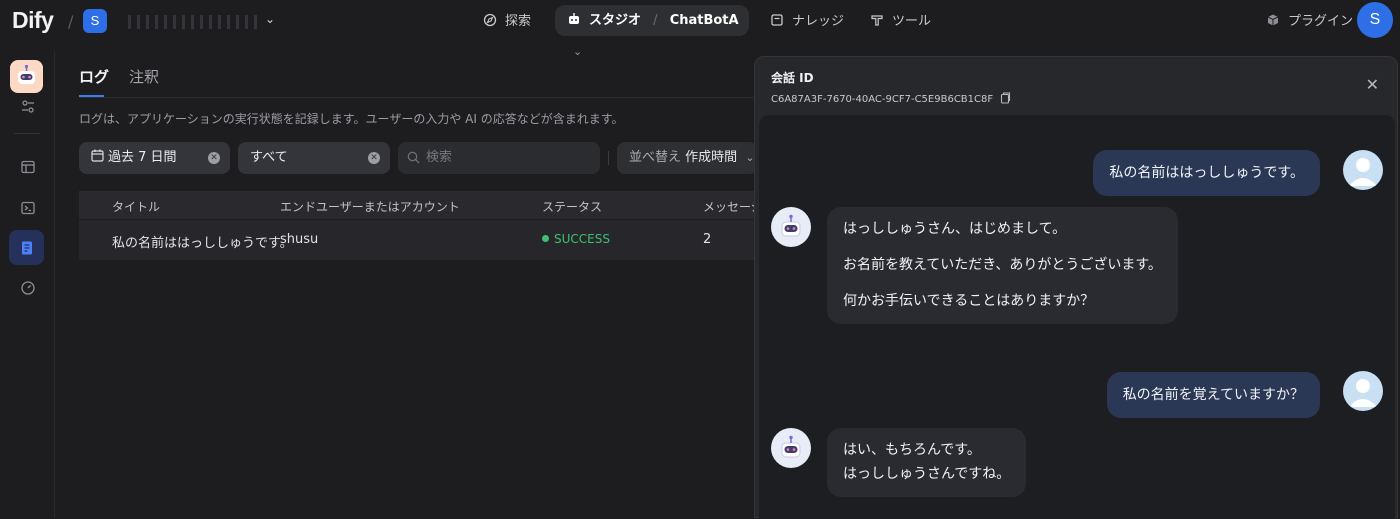 Image resolution: width=1400 pixels, height=519 pixels. What do you see at coordinates (1375, 20) in the screenshot?
I see `user-avatar: S` at bounding box center [1375, 20].